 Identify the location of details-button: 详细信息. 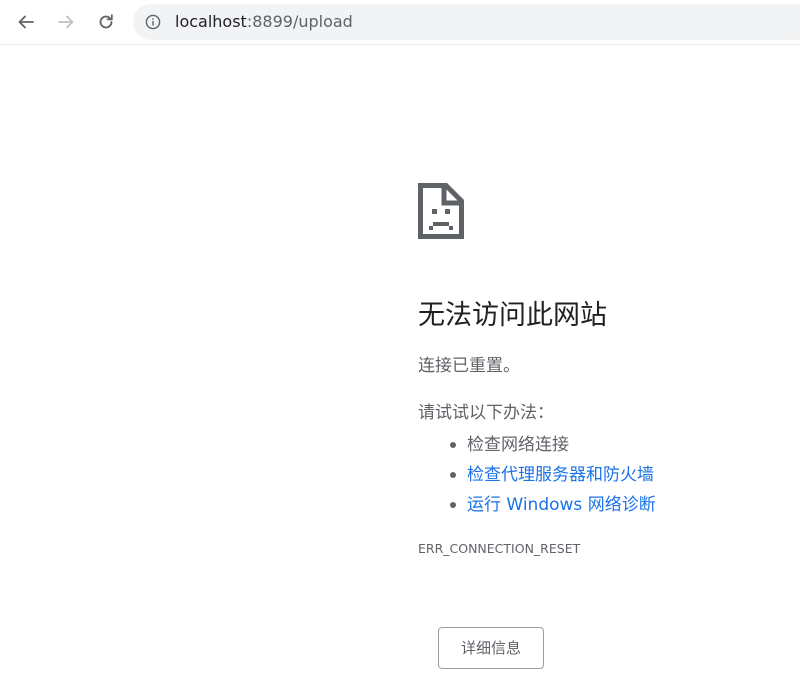
(491, 648).